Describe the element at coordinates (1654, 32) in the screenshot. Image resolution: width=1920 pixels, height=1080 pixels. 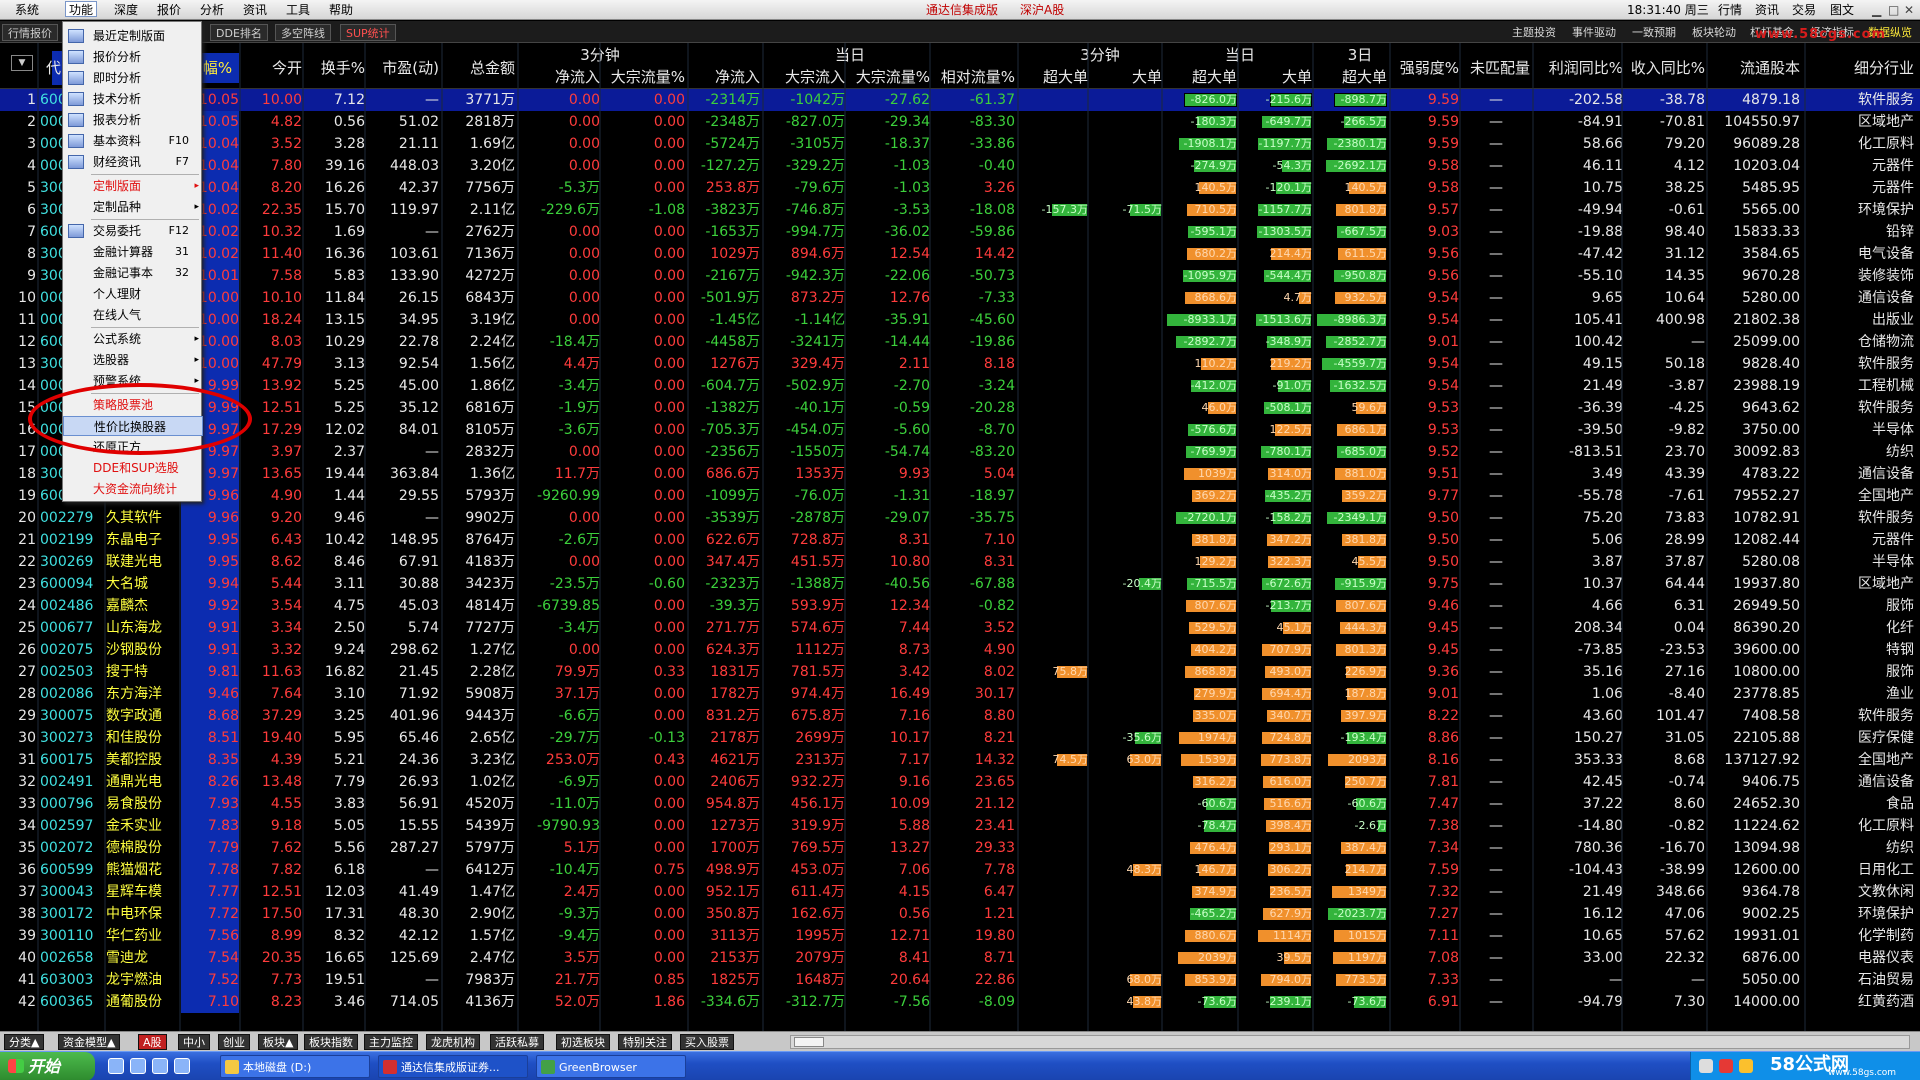
I see `consensus-button: 一致预期` at that location.